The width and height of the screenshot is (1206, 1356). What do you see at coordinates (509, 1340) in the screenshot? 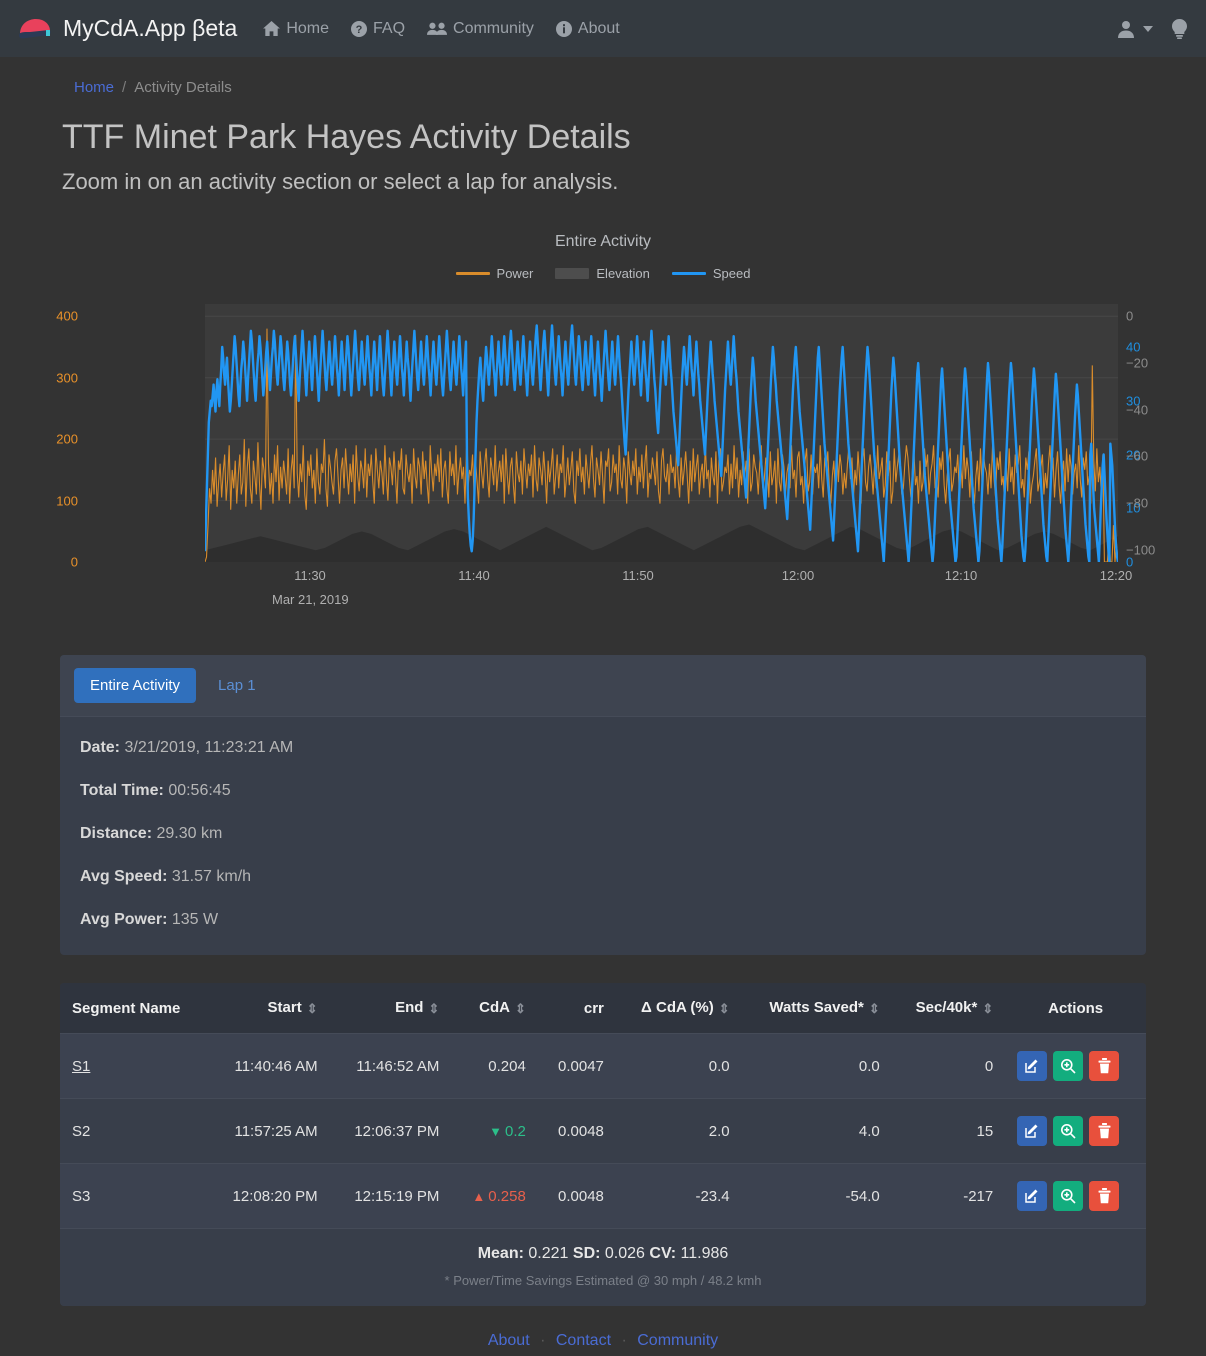
I see `footer-link-about: About` at bounding box center [509, 1340].